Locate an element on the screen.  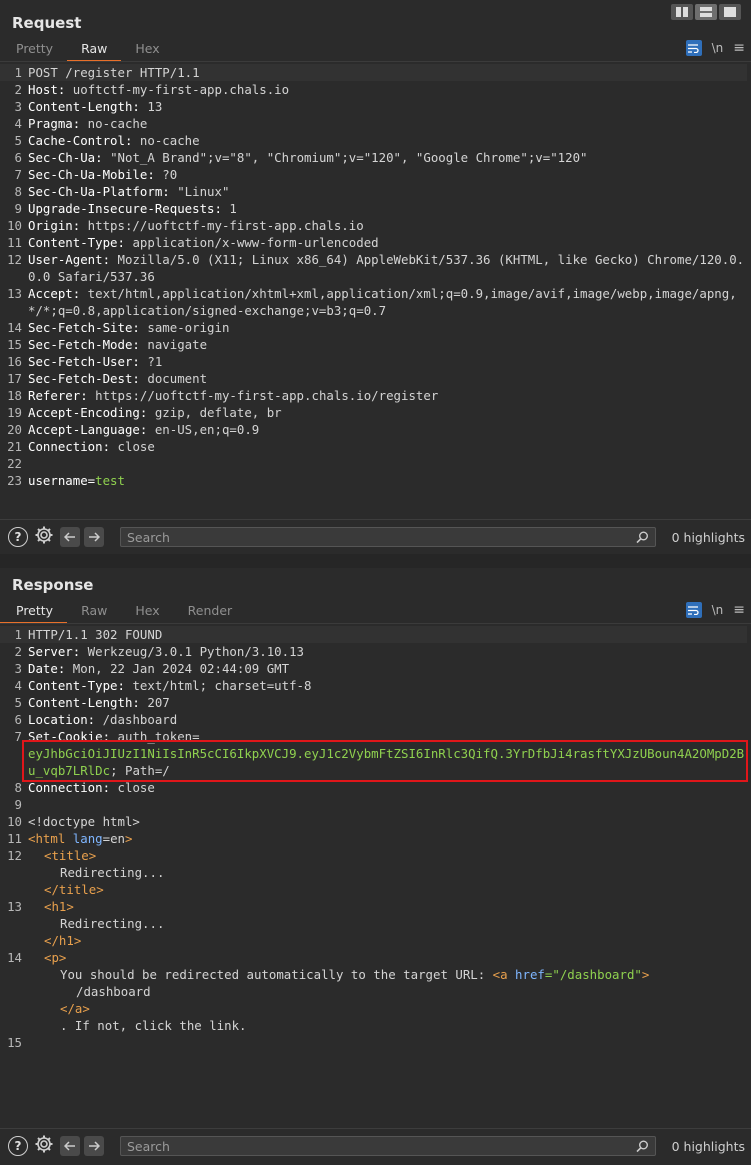
header-name: Sec-Fetch-User: is located at coordinates (84, 361).